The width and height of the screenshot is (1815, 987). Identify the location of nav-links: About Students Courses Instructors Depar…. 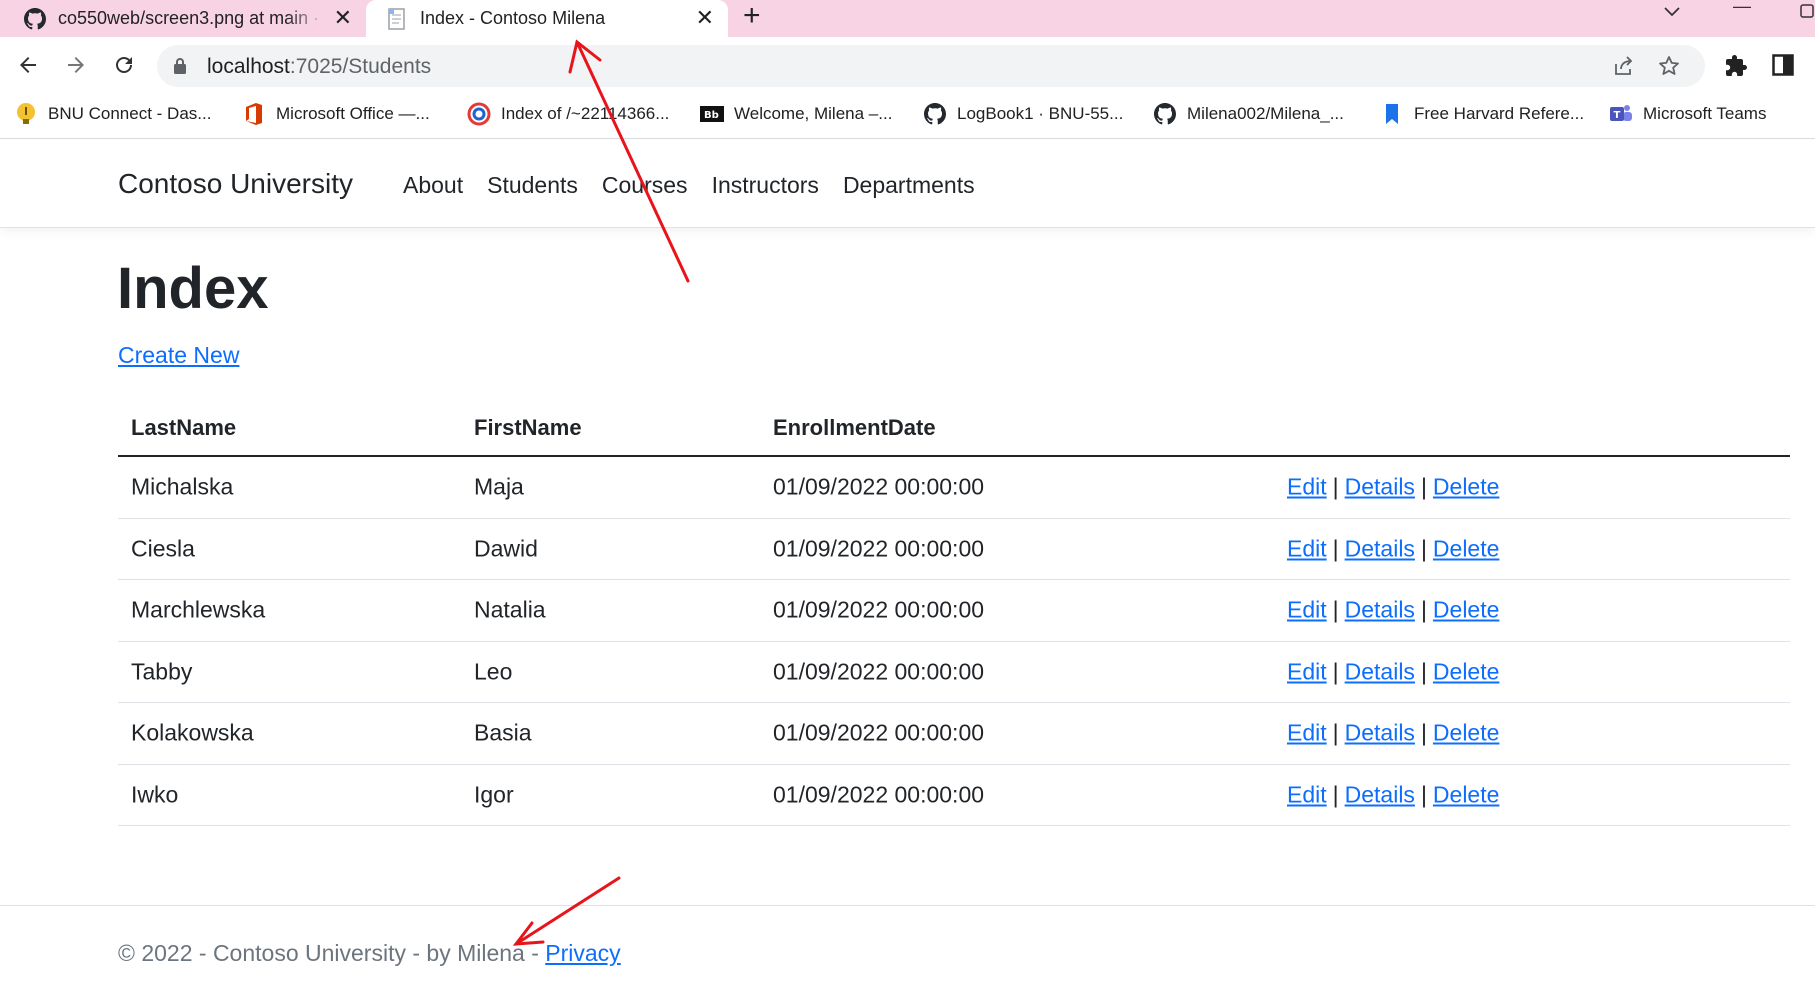
(689, 185).